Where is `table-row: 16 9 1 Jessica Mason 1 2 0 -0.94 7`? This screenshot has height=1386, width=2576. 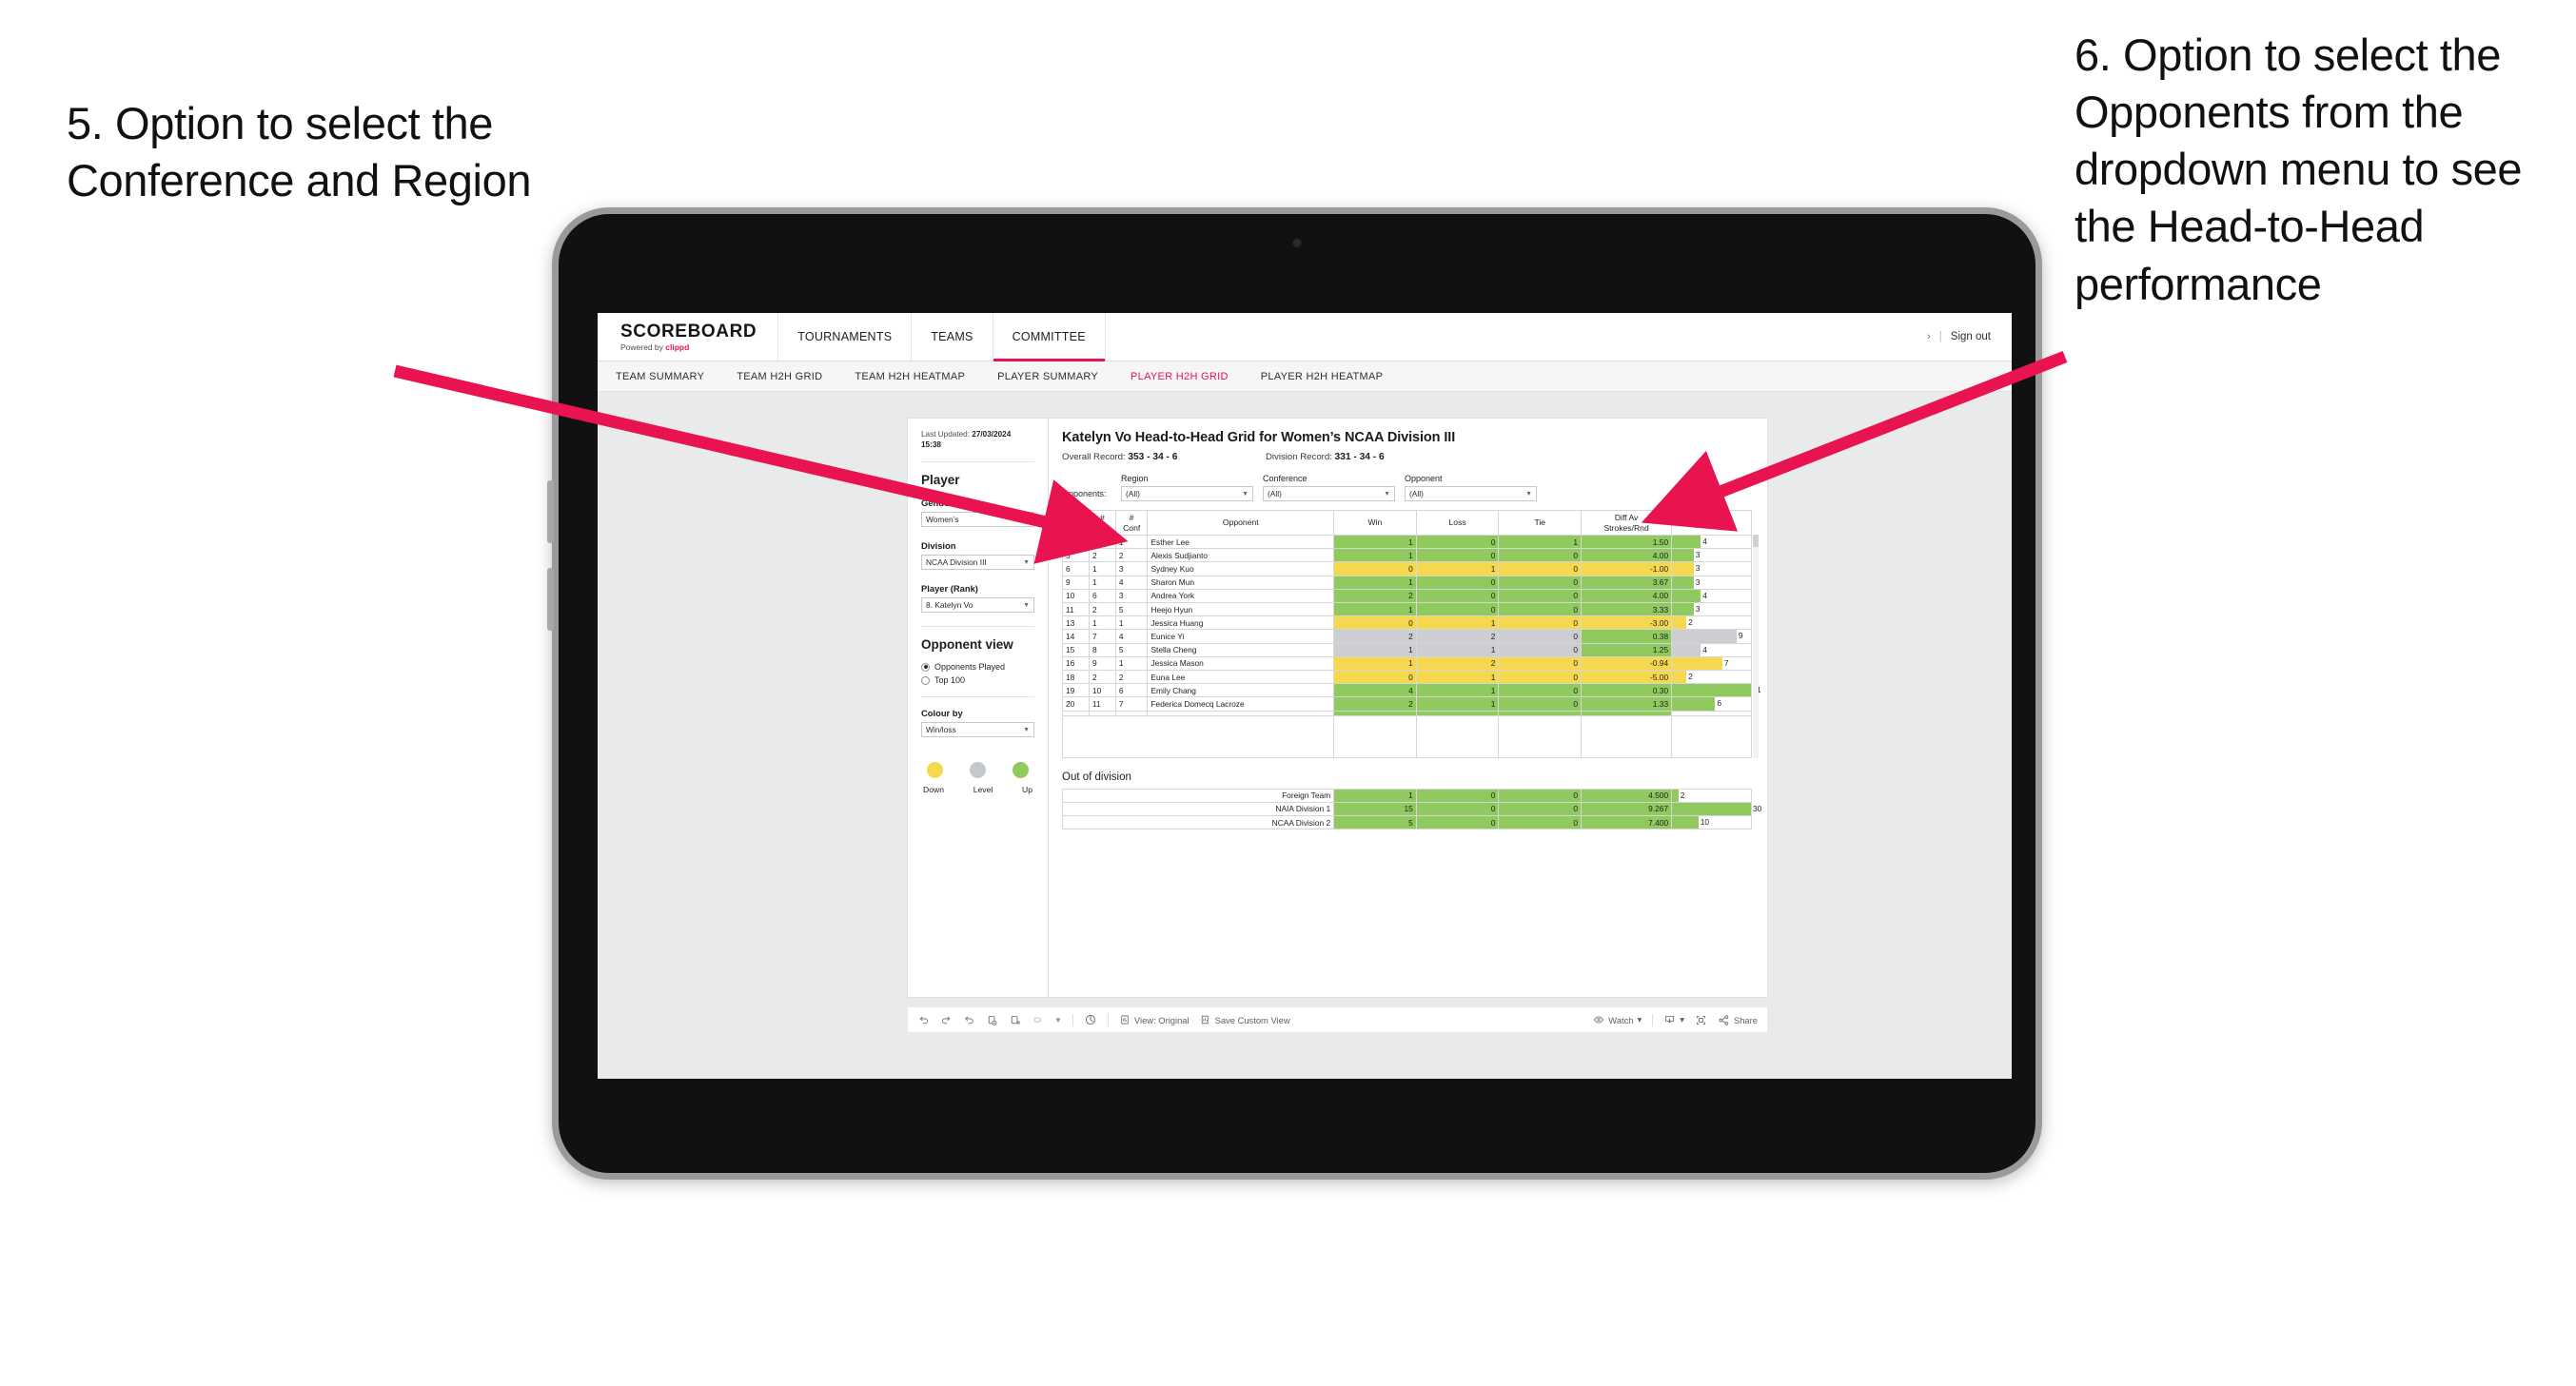
table-row: 16 9 1 Jessica Mason 1 2 0 -0.94 7 is located at coordinates (1407, 663).